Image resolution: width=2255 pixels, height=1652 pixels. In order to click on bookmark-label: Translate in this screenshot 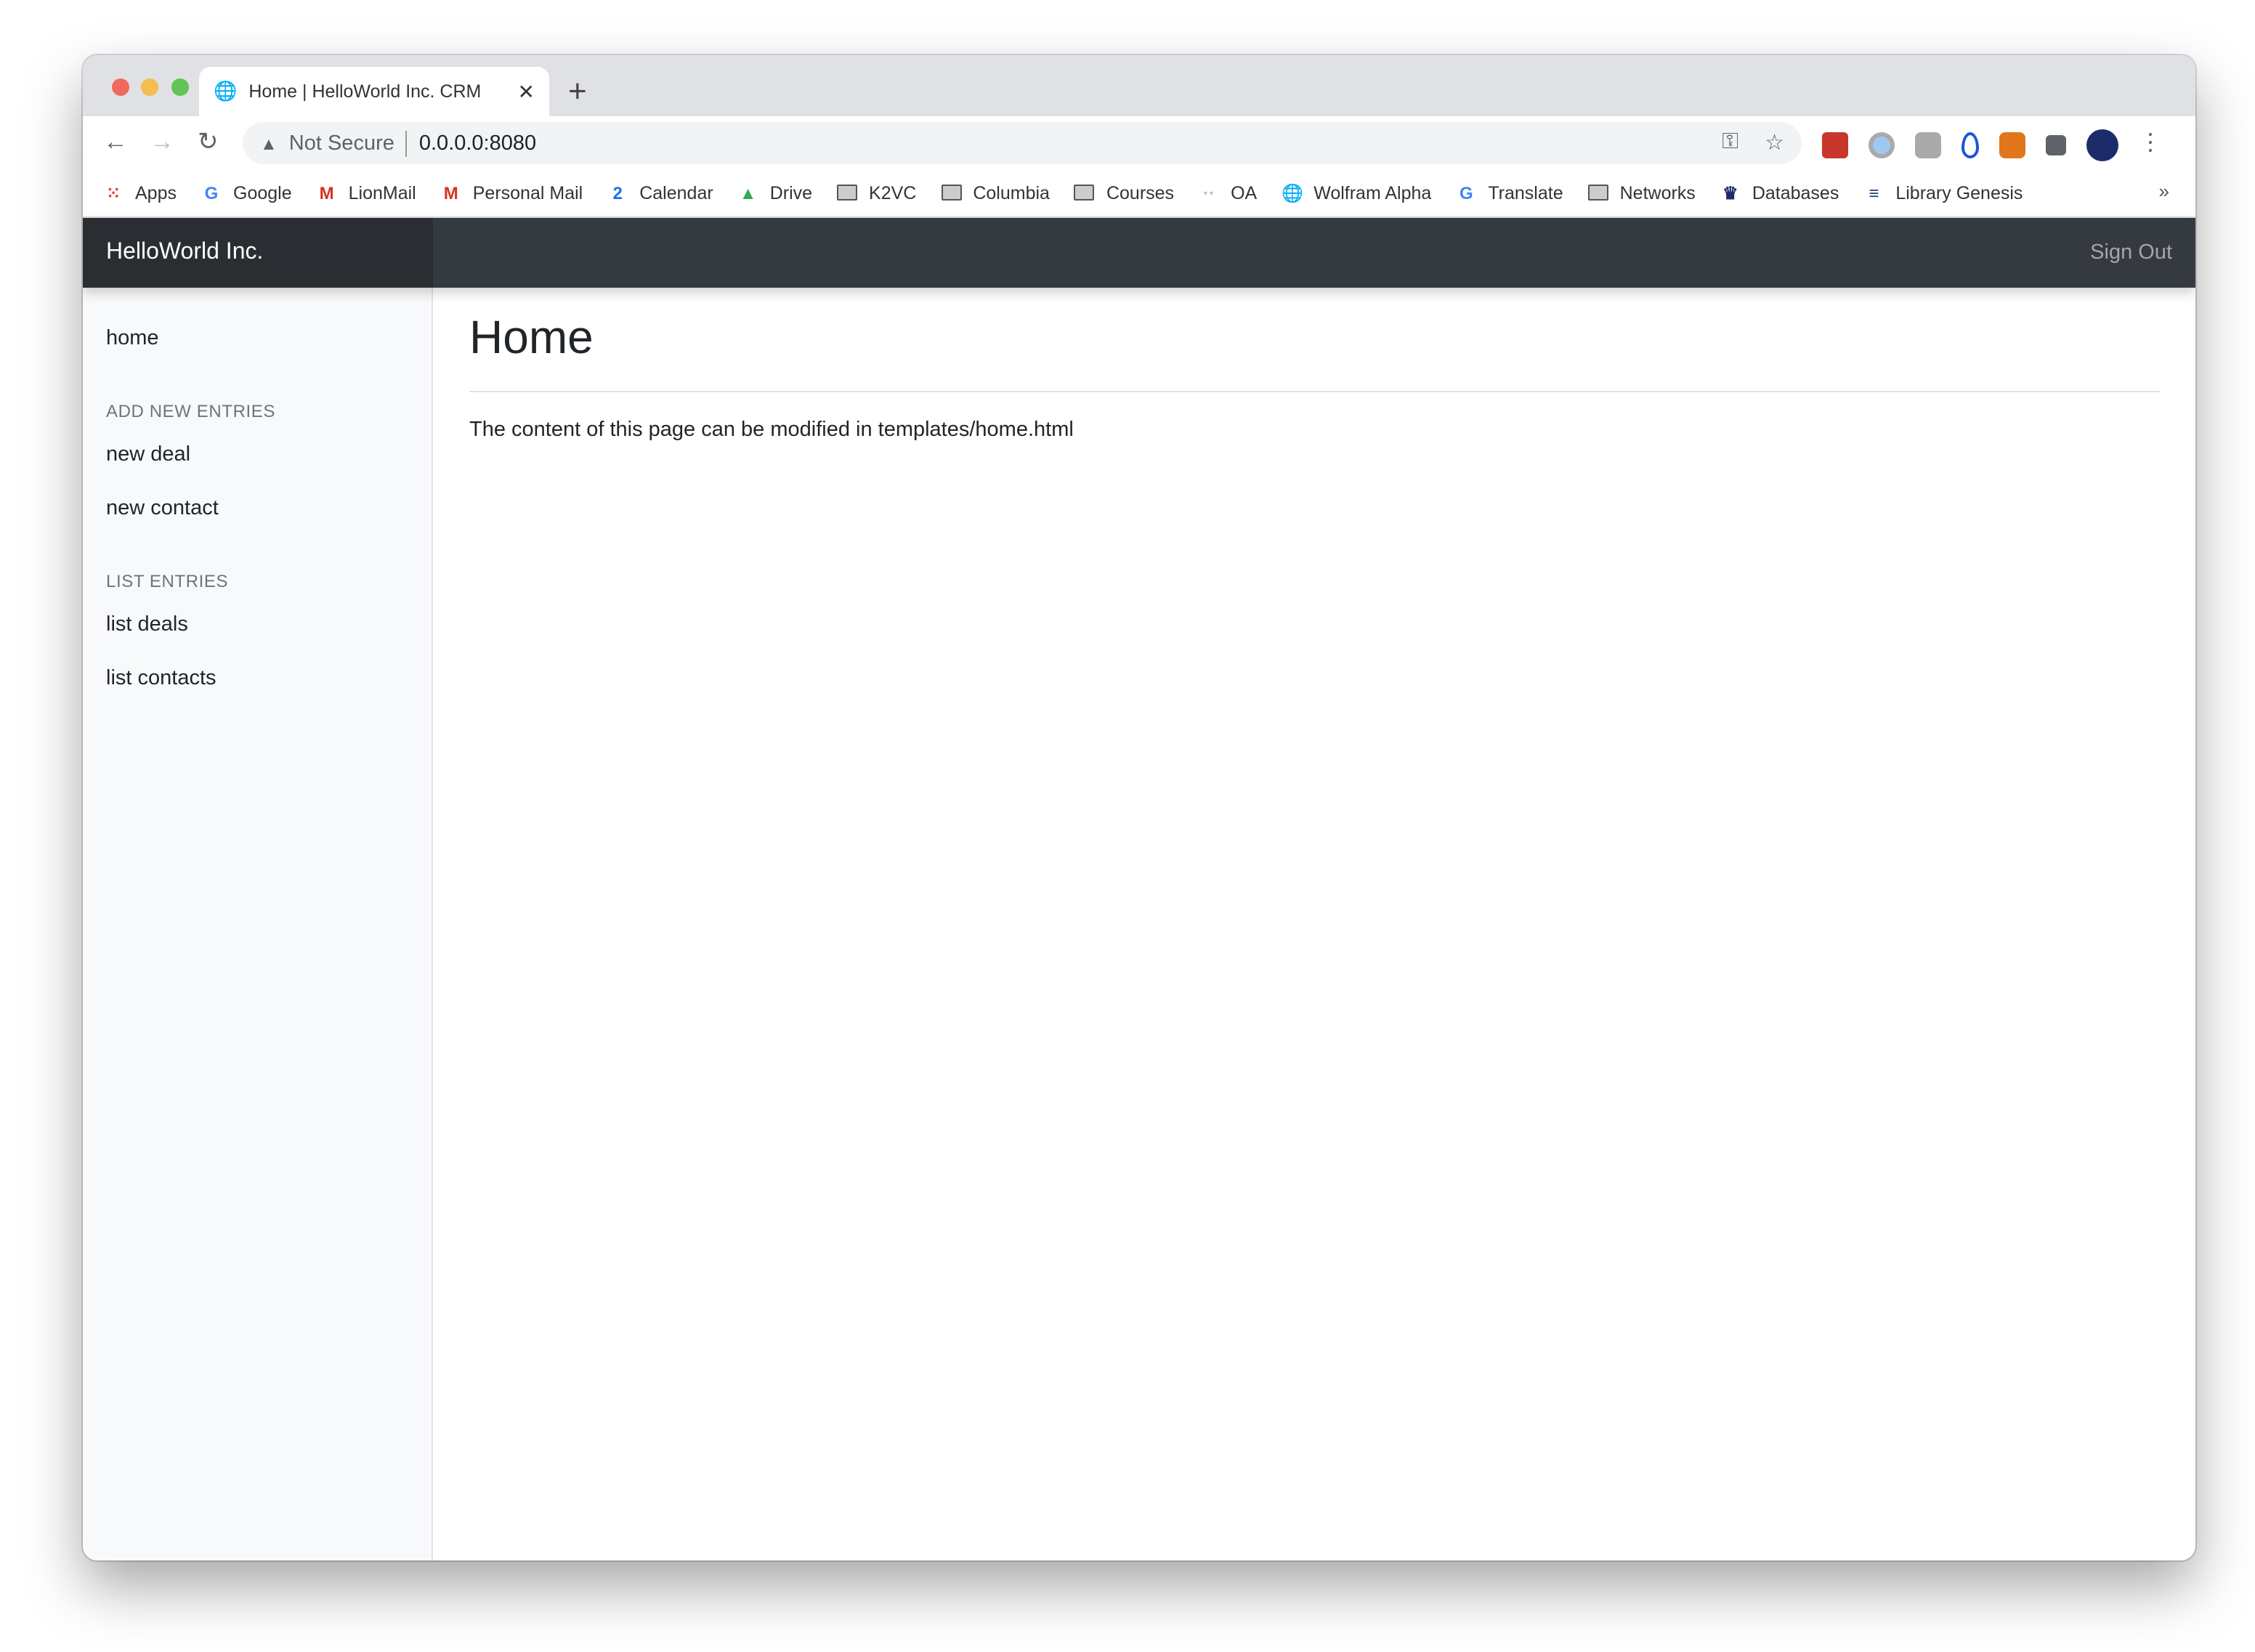, I will do `click(1525, 192)`.